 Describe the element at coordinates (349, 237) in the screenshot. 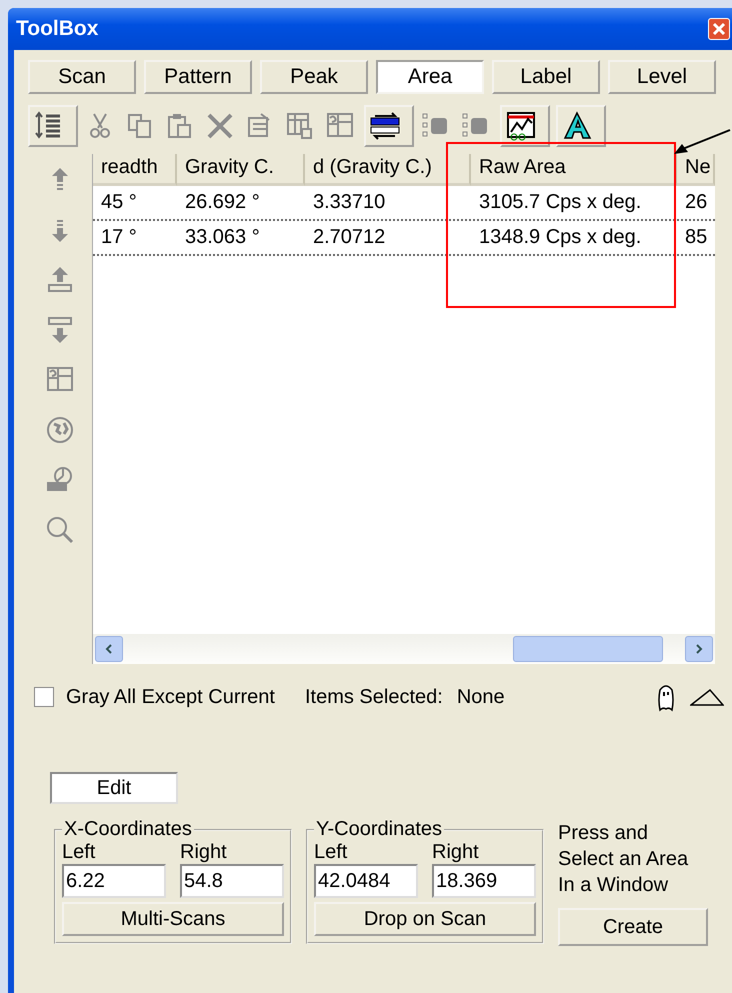

I see `table-cell-text: 2.70712` at that location.